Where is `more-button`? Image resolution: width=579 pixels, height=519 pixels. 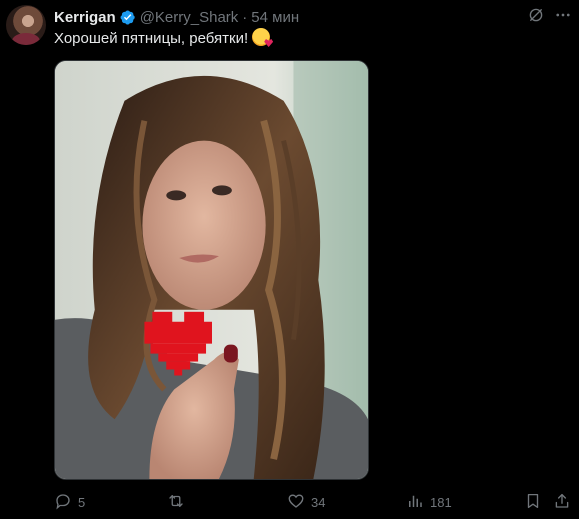
more-button is located at coordinates (563, 17).